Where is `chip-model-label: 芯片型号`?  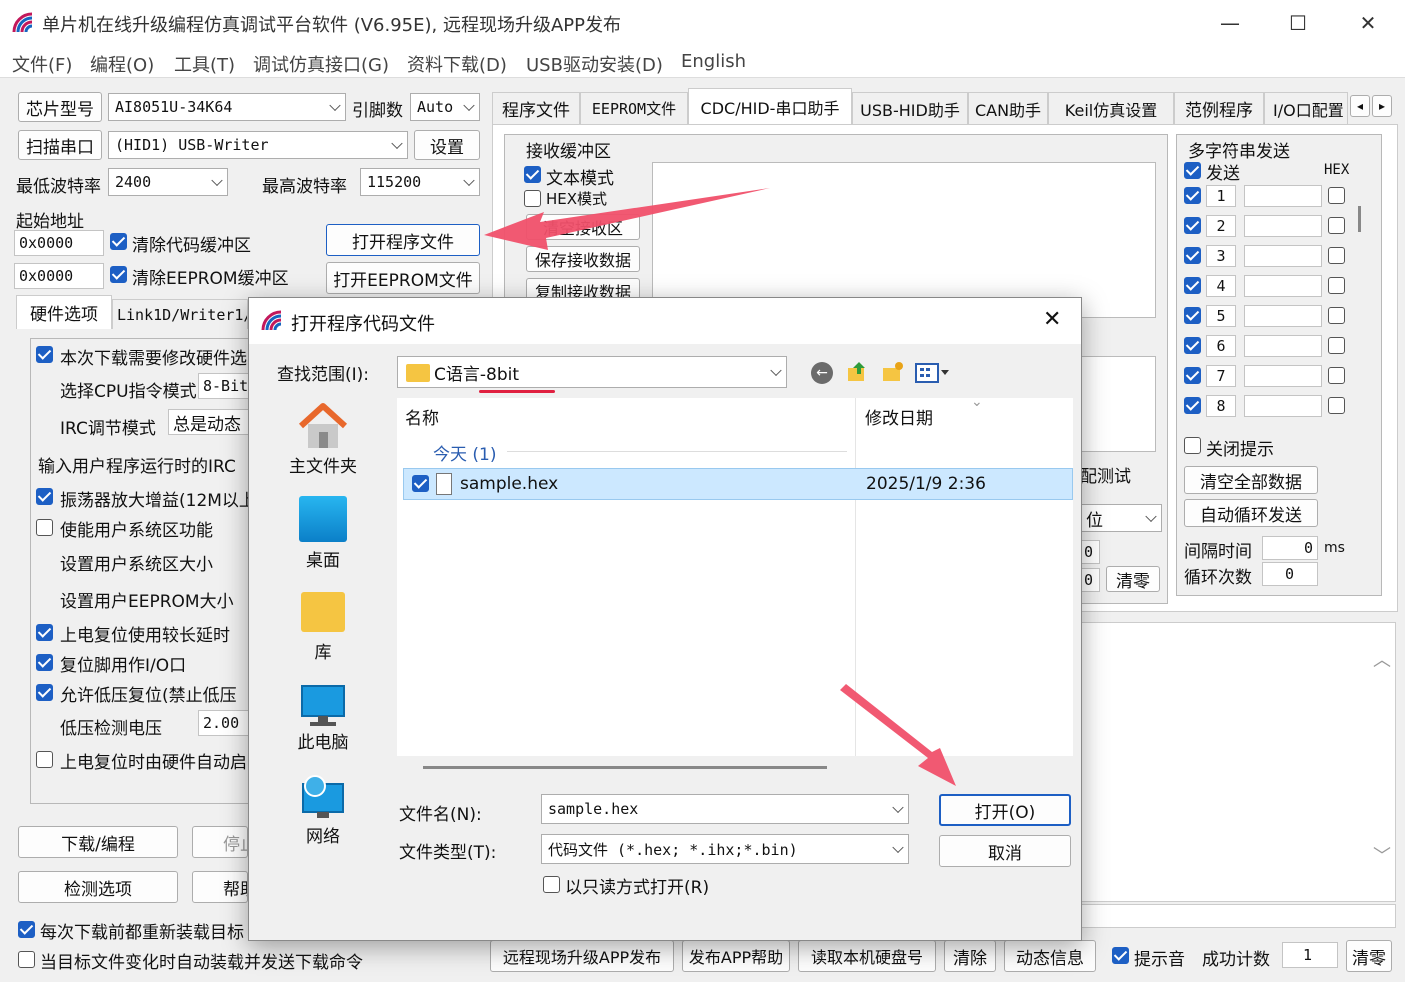 chip-model-label: 芯片型号 is located at coordinates (60, 107).